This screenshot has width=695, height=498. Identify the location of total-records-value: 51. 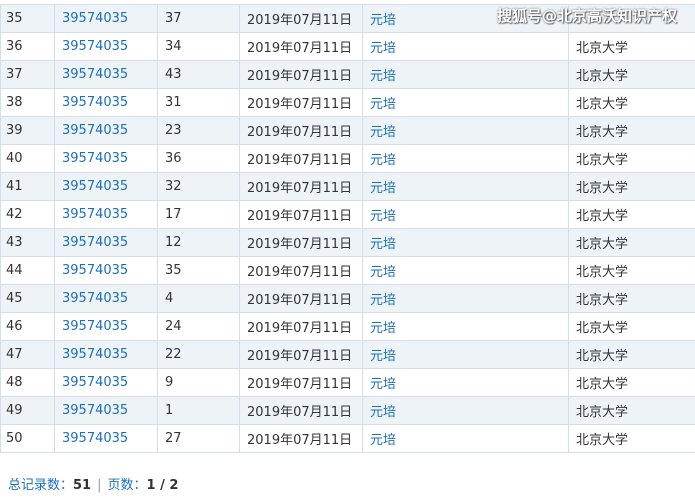
(82, 485).